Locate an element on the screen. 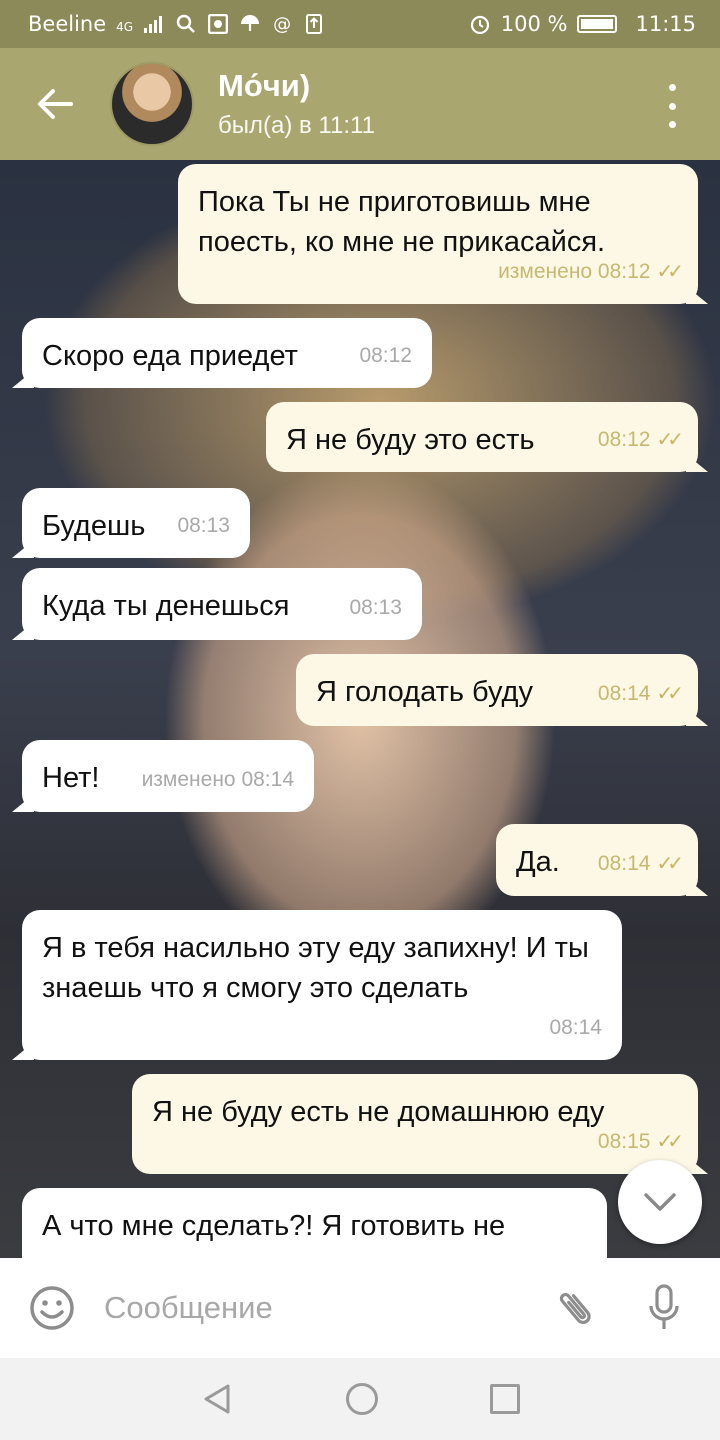 This screenshot has height=1440, width=720. message-bubble-incoming: Будешь 08:13 is located at coordinates (136, 523).